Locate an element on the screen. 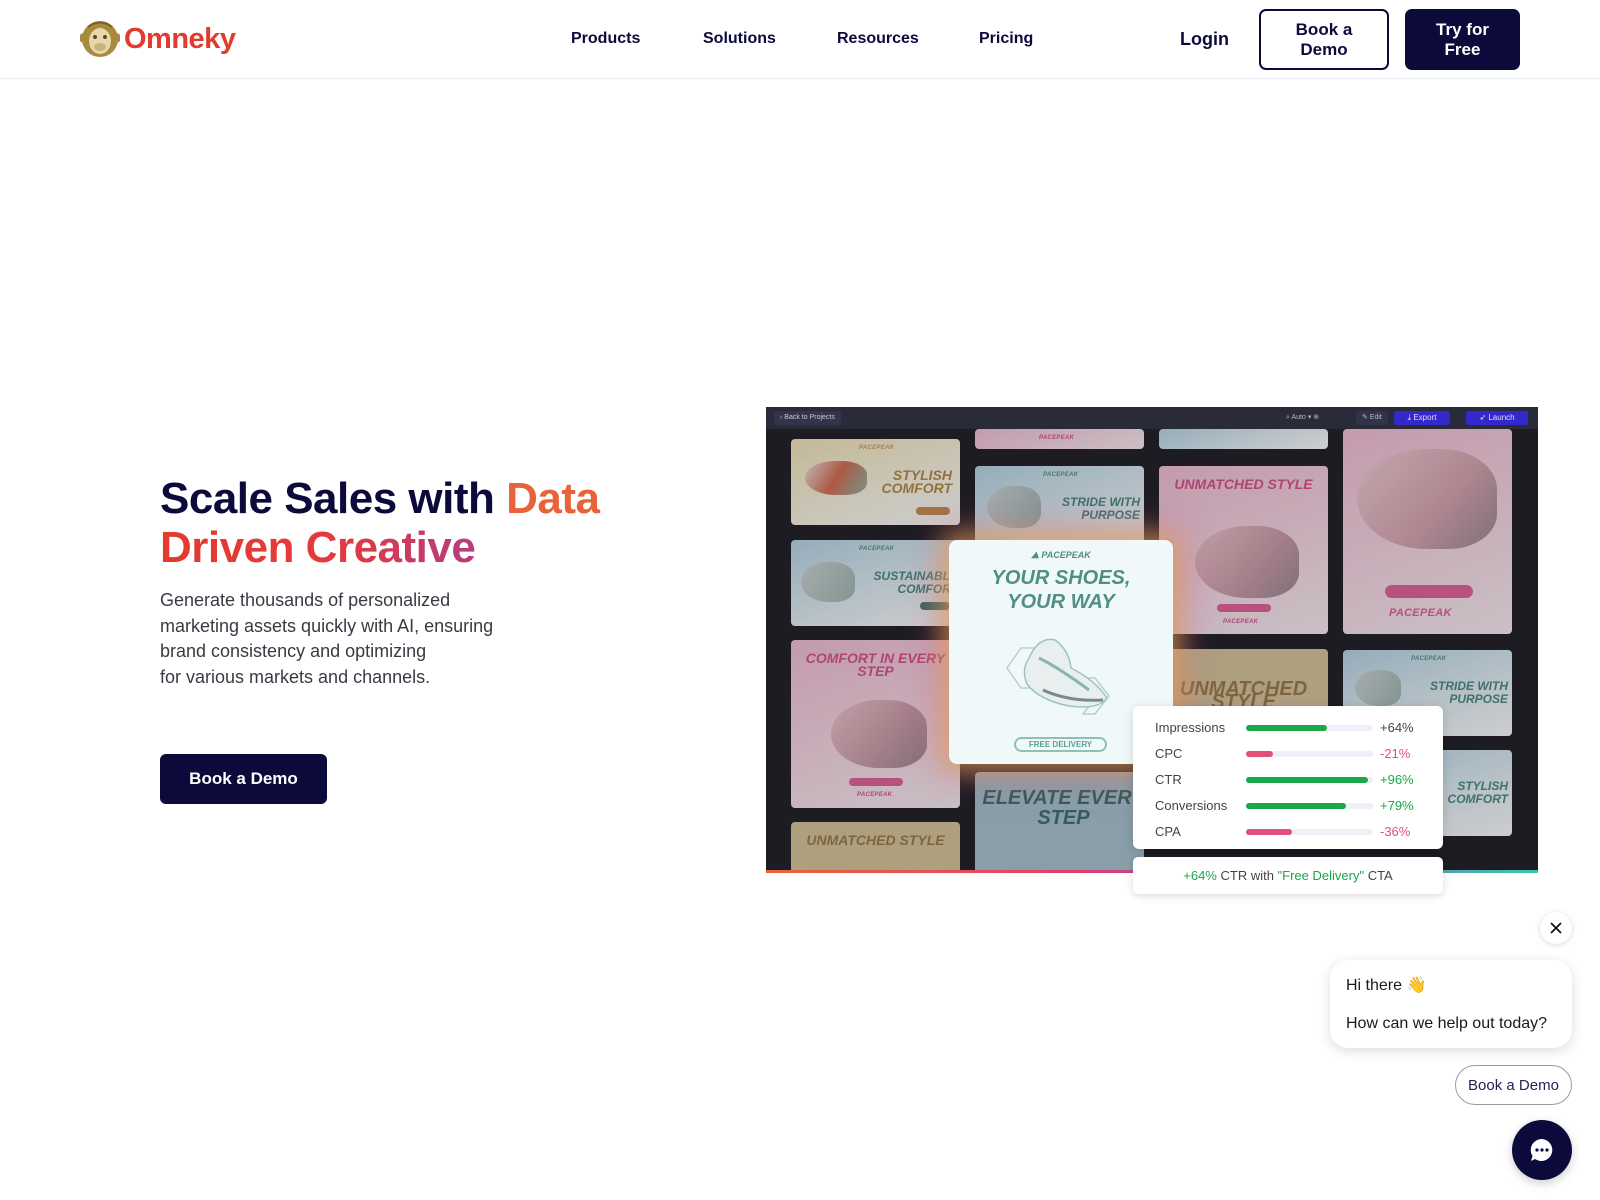  stat-value: +96% is located at coordinates (1397, 779).